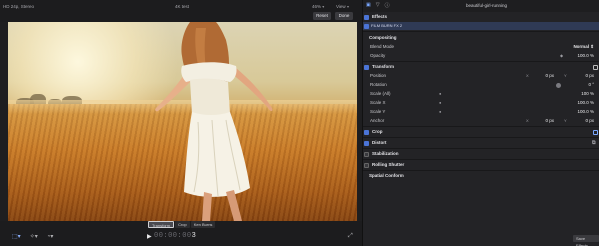 Image resolution: width=599 pixels, height=246 pixels. I want to click on viewer-tools: ⬚▾ ✧▾ ◔▾, so click(32, 236).